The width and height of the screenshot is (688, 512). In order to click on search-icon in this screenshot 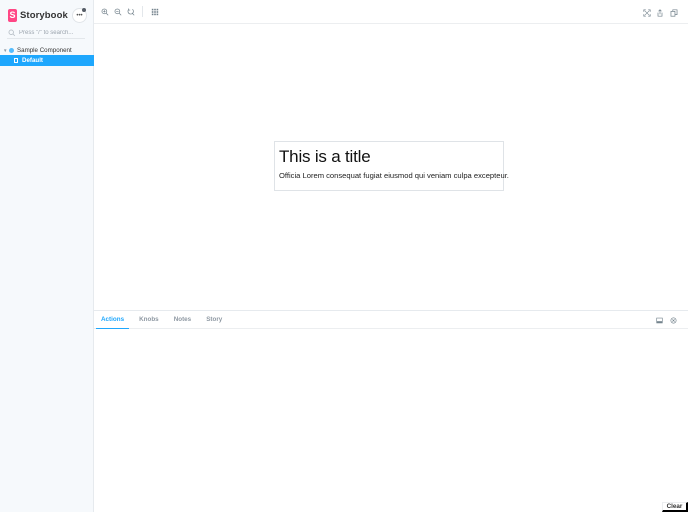, I will do `click(12, 32)`.